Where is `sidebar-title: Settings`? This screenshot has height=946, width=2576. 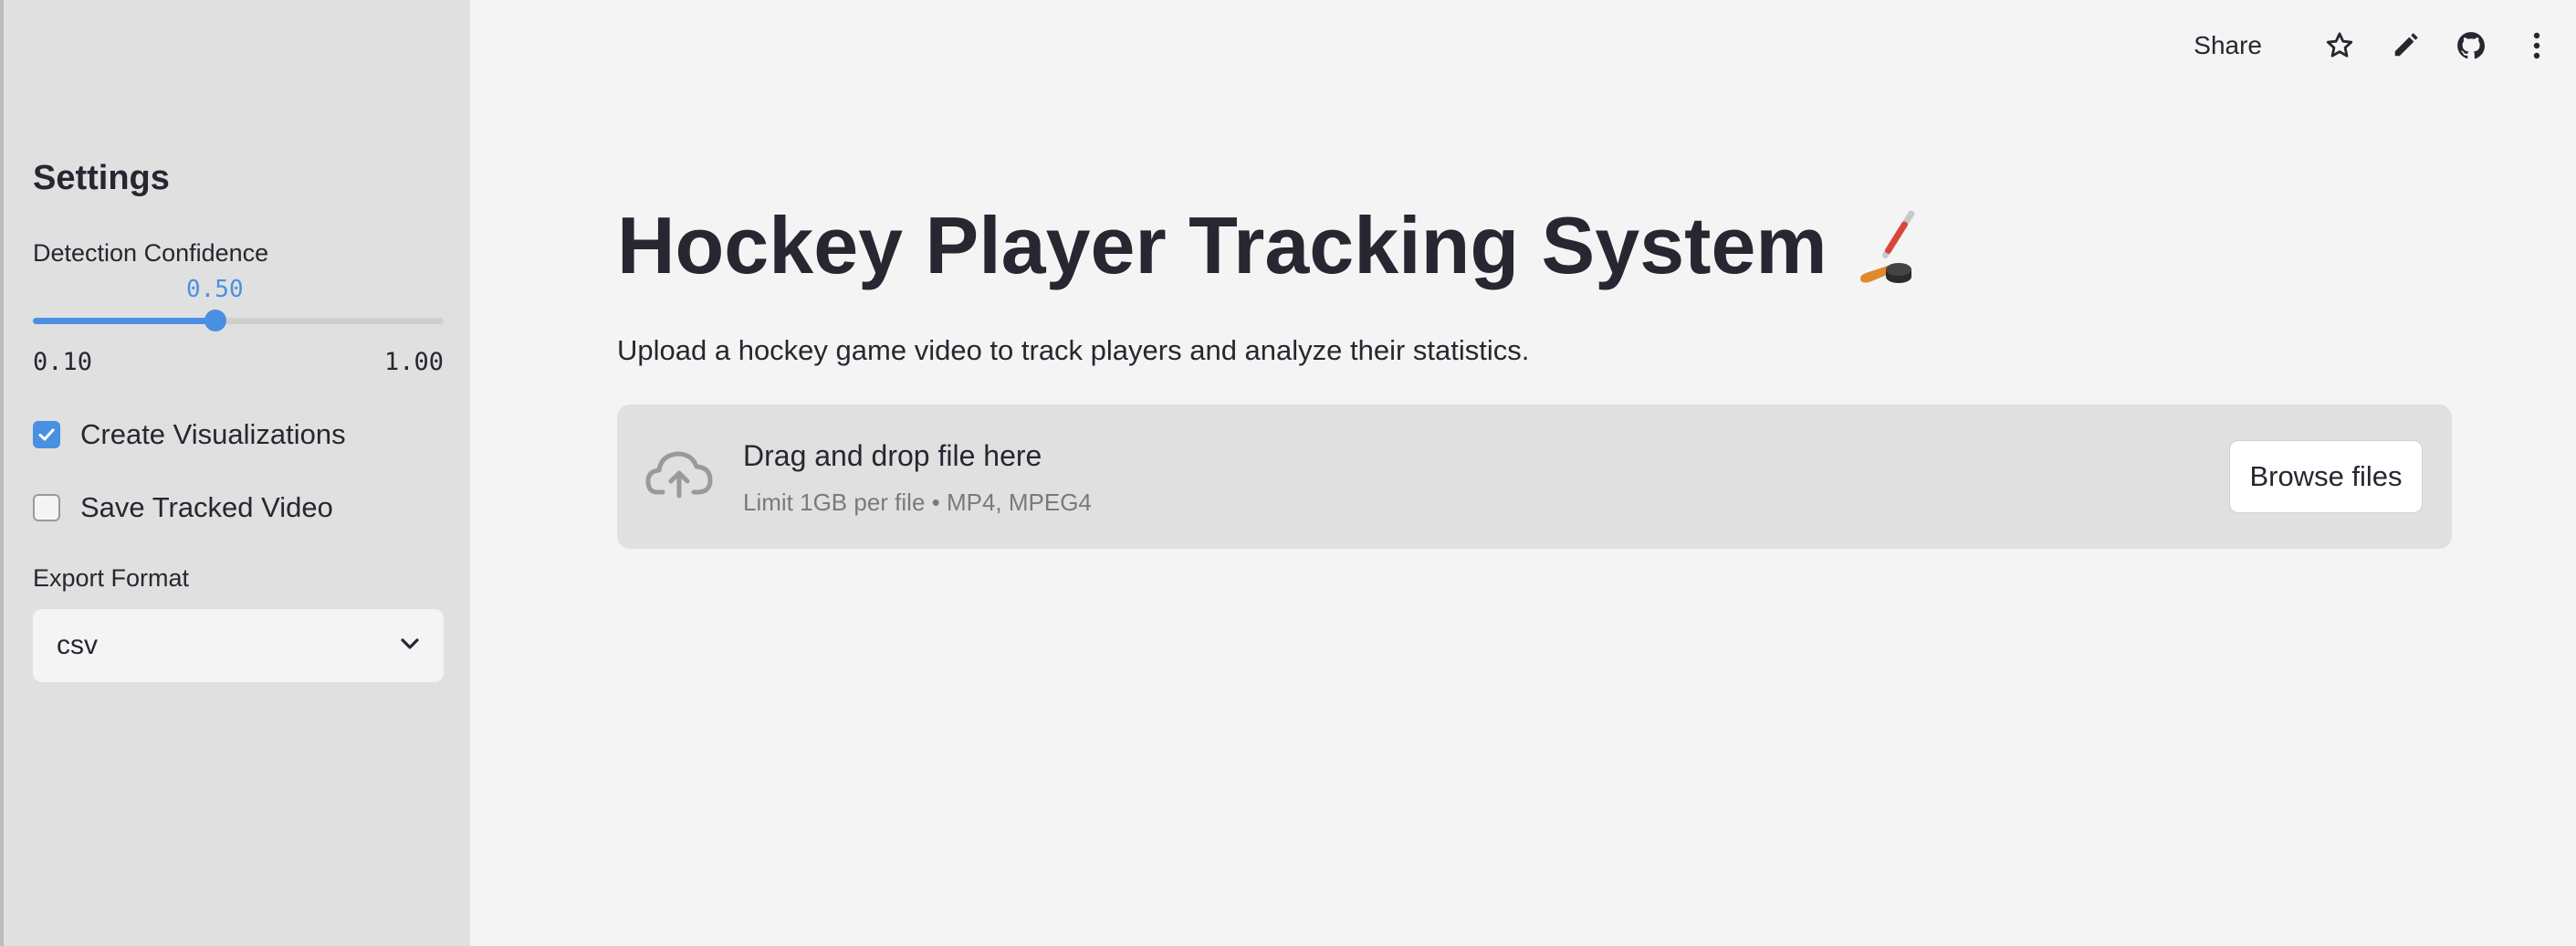
sidebar-title: Settings is located at coordinates (102, 178).